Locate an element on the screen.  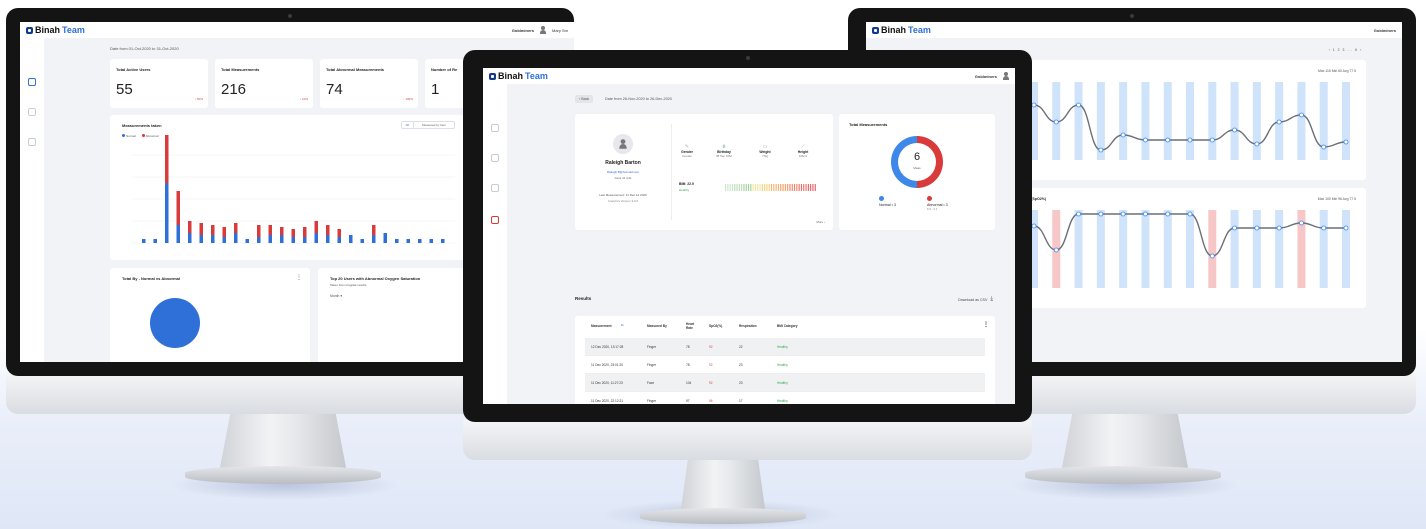
table-cell: 12 Dec 2020, 13:17:28 is located at coordinates (607, 346).